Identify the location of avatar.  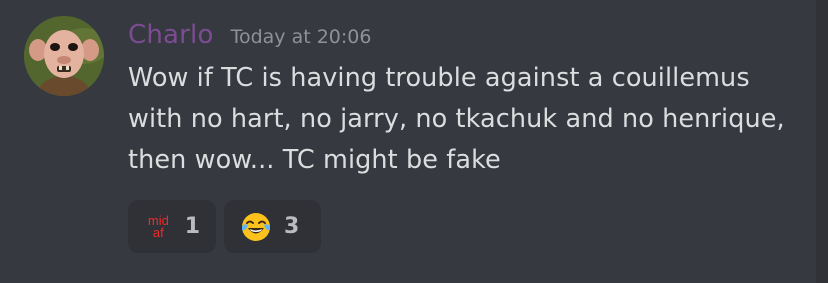
(64, 56).